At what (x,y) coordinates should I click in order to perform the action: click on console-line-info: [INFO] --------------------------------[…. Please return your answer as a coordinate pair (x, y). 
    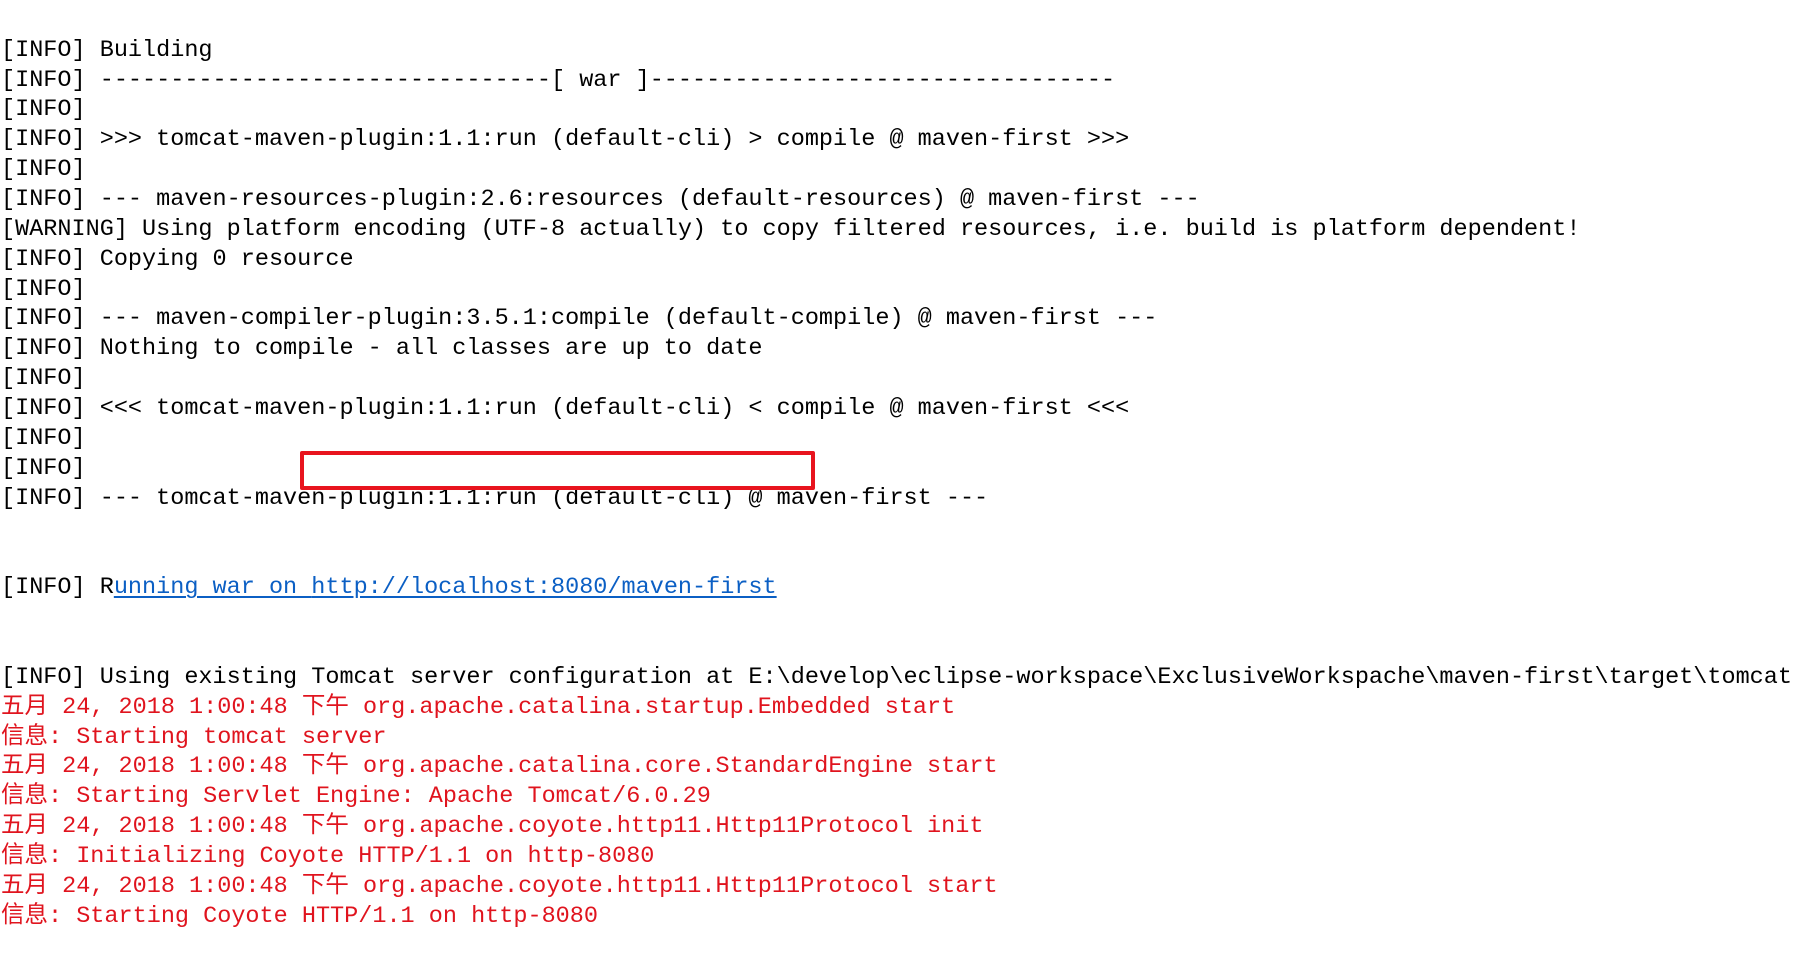
    Looking at the image, I should click on (558, 80).